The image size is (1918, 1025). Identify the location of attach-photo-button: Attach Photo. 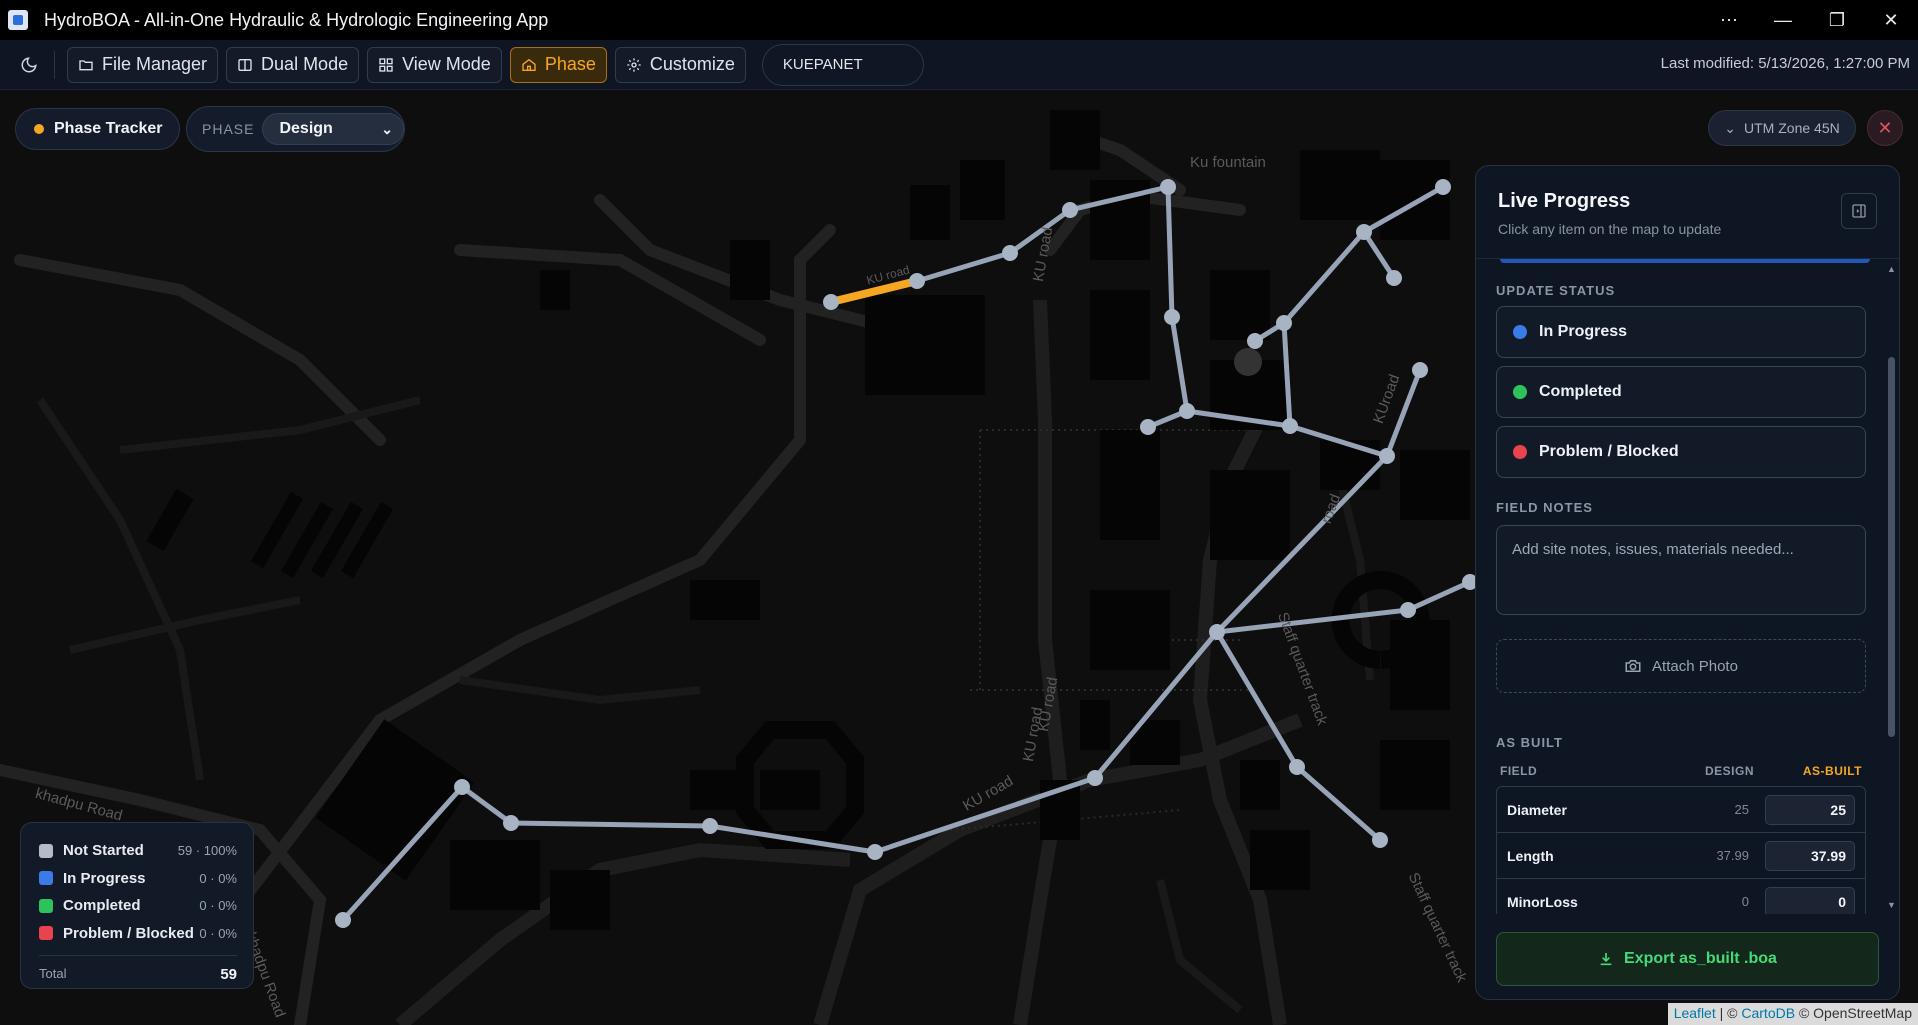
(1681, 666).